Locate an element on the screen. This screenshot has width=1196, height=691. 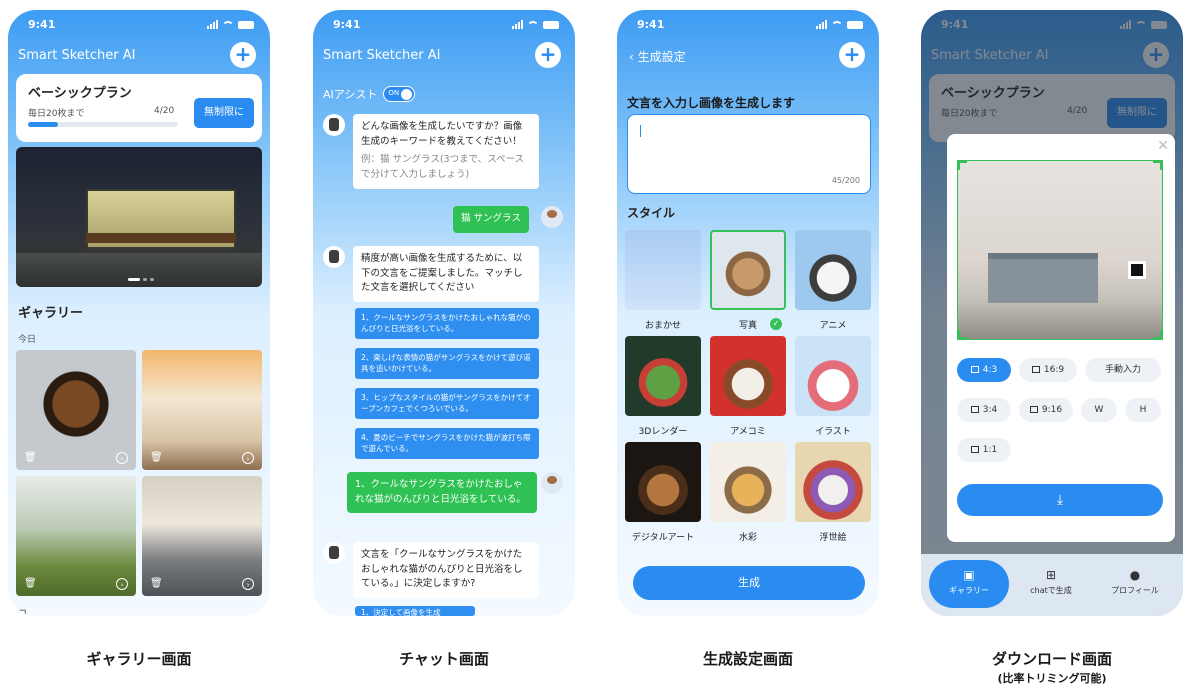
ratio-9-16: 9:16 is located at coordinates (1046, 410).